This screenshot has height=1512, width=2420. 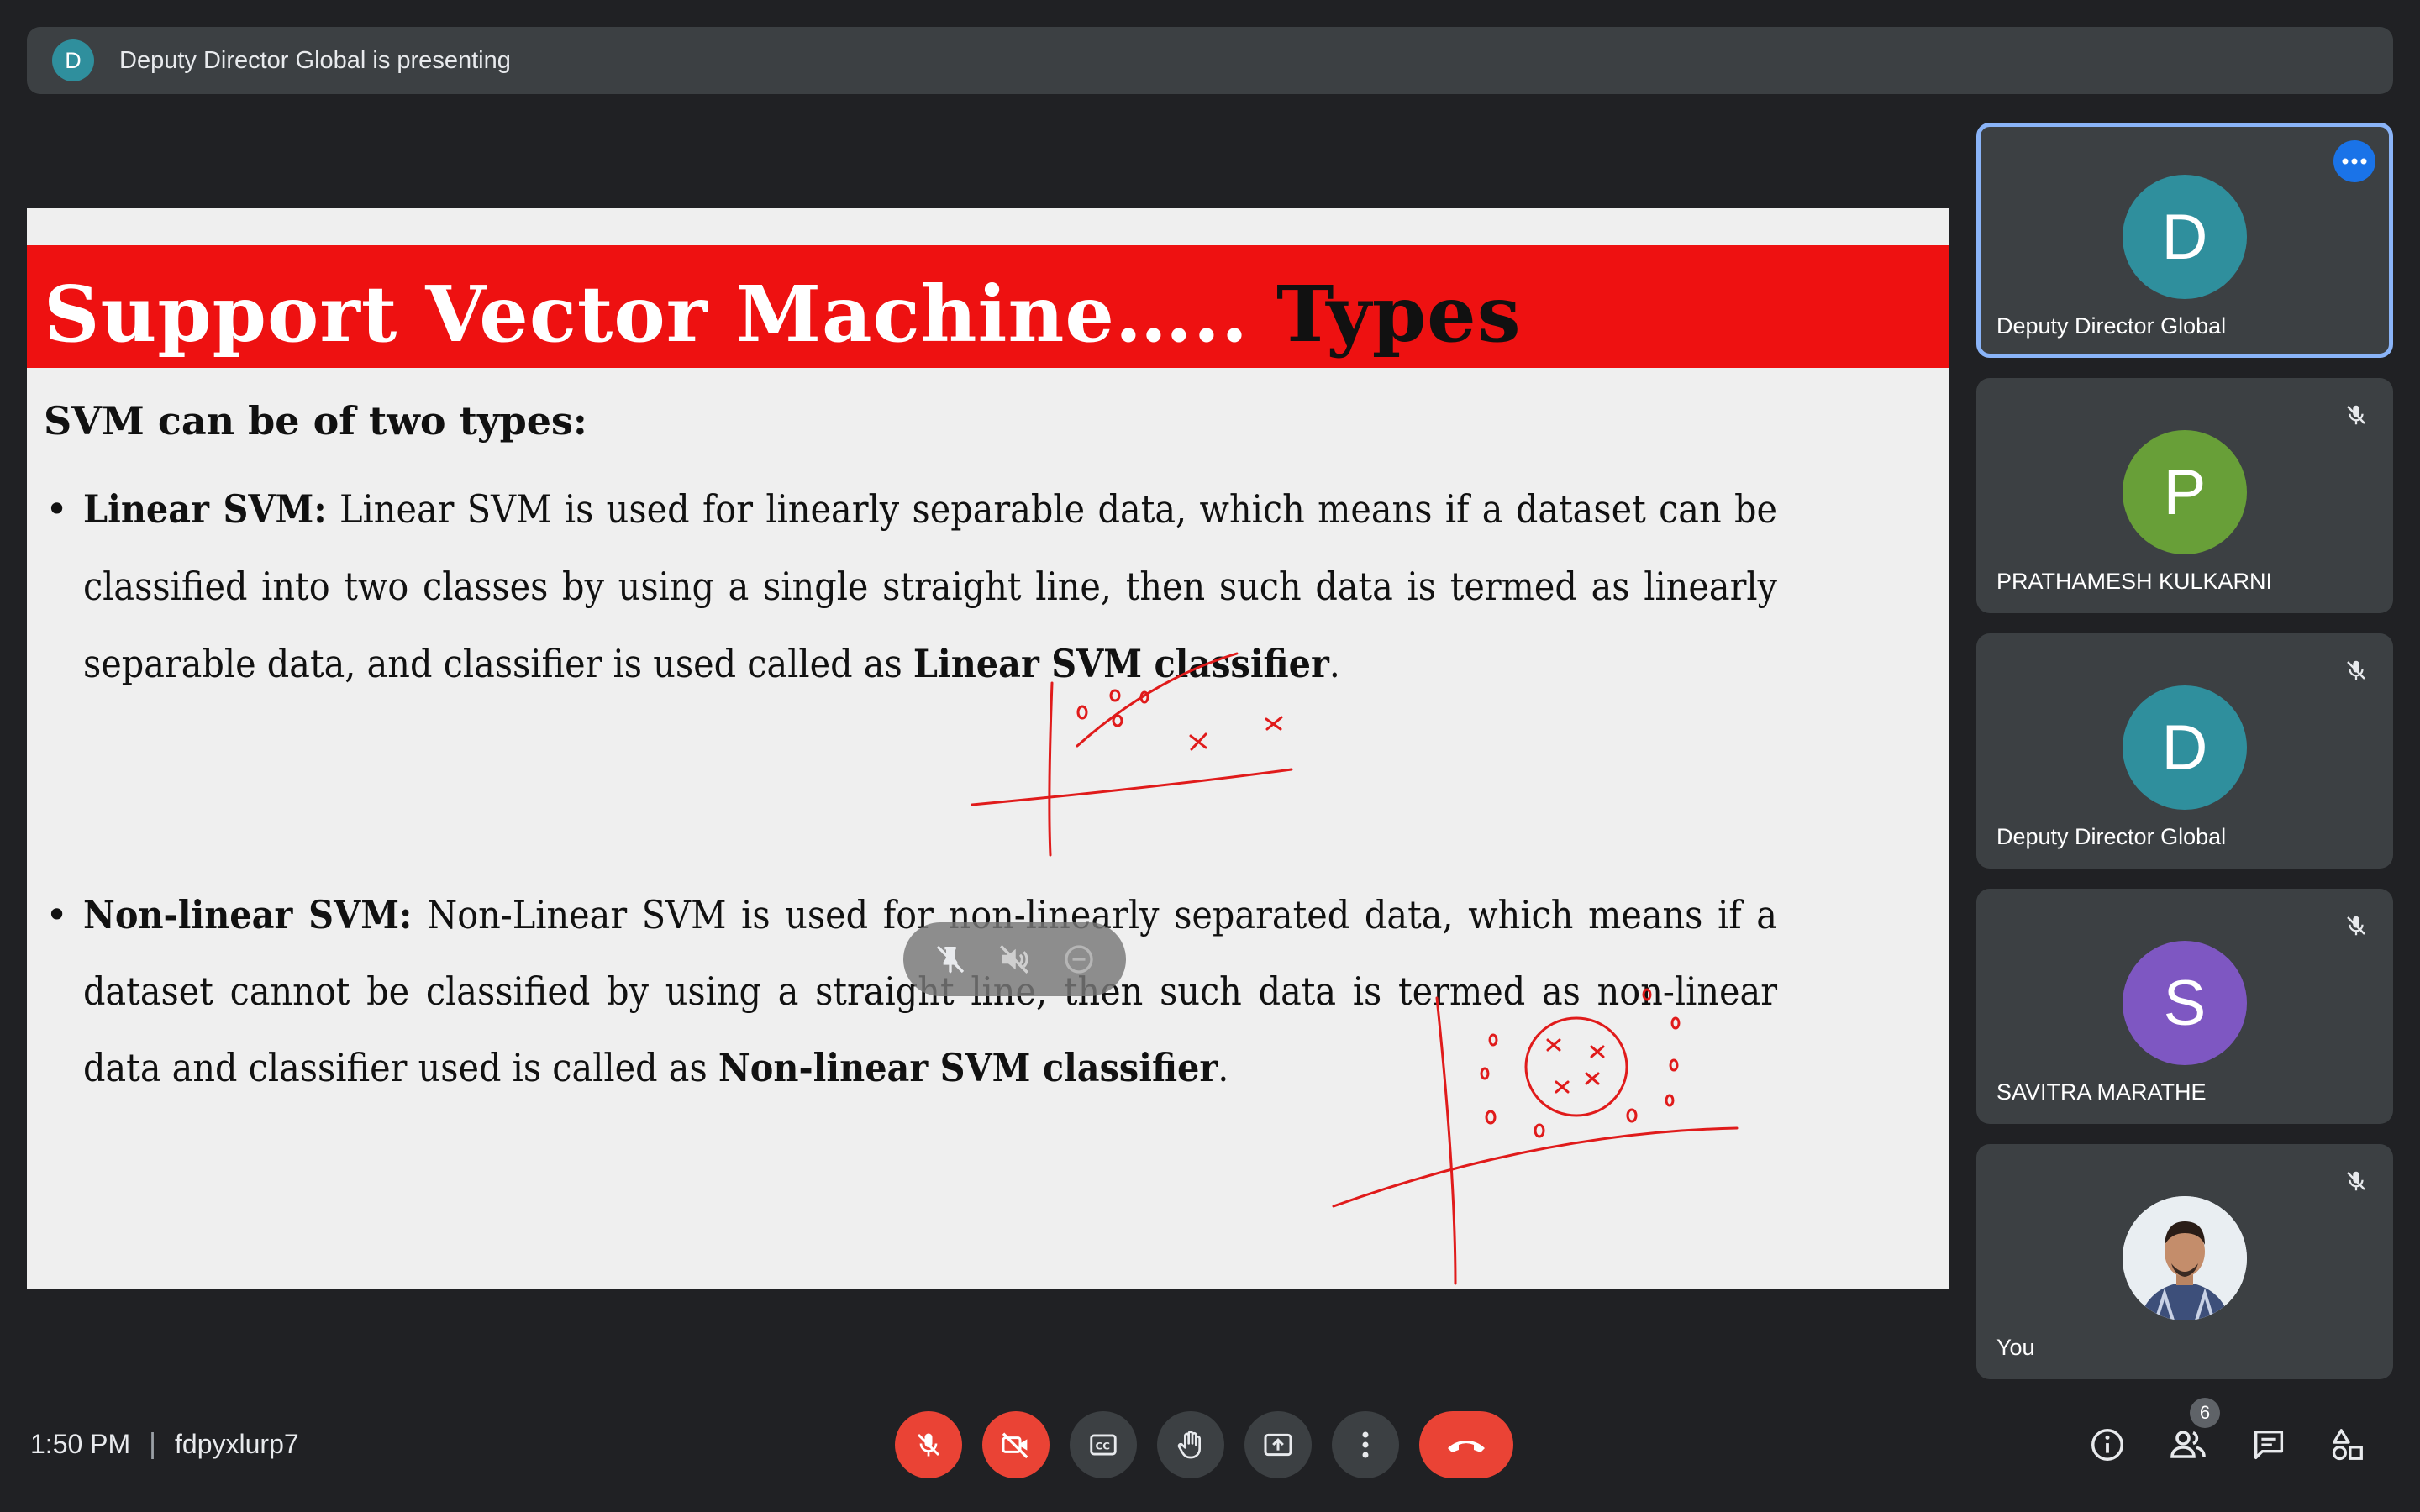 I want to click on raise-hand-button, so click(x=1191, y=1444).